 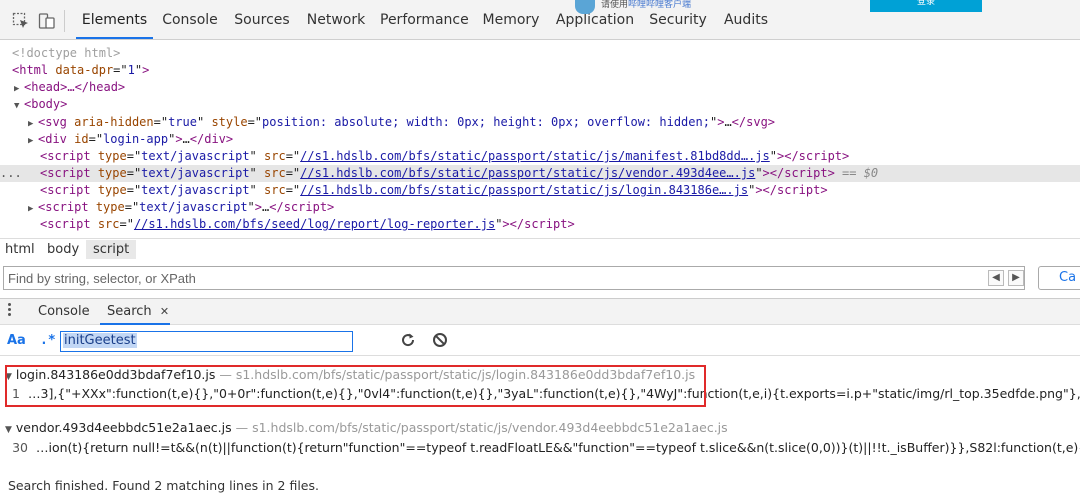 I want to click on body-text: <body>, so click(x=46, y=104).